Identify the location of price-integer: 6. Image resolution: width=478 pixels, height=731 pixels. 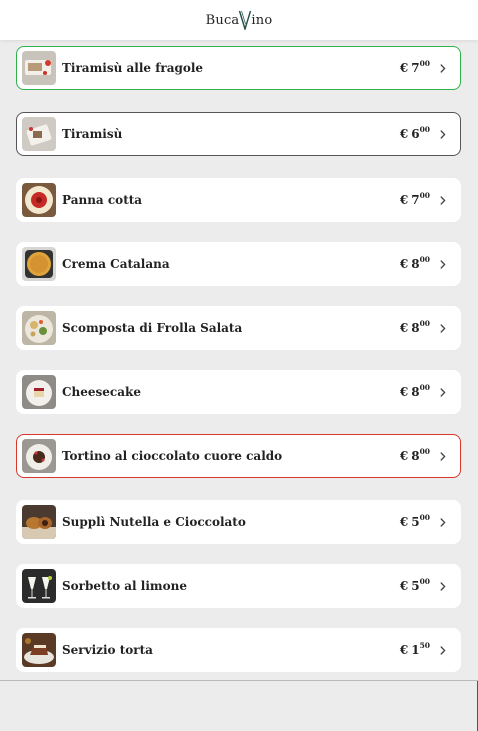
(415, 134).